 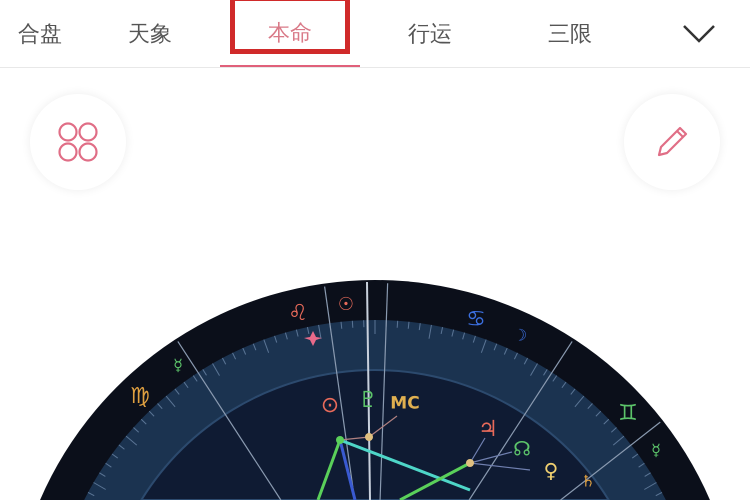 I want to click on chart-symbol: ⊙, so click(x=330, y=405).